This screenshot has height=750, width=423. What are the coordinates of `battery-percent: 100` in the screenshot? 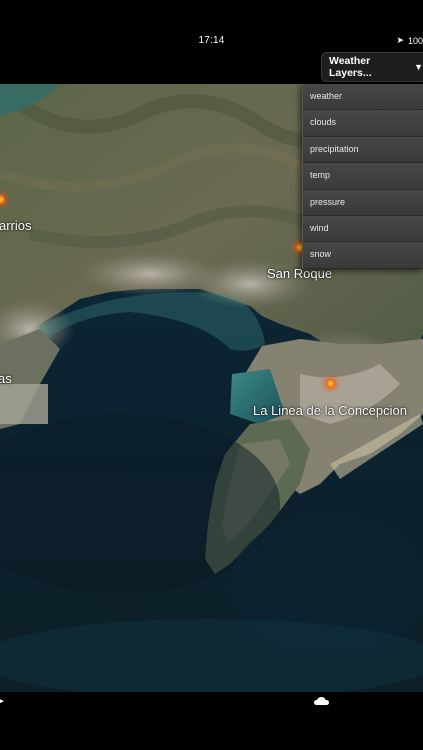 It's located at (415, 40).